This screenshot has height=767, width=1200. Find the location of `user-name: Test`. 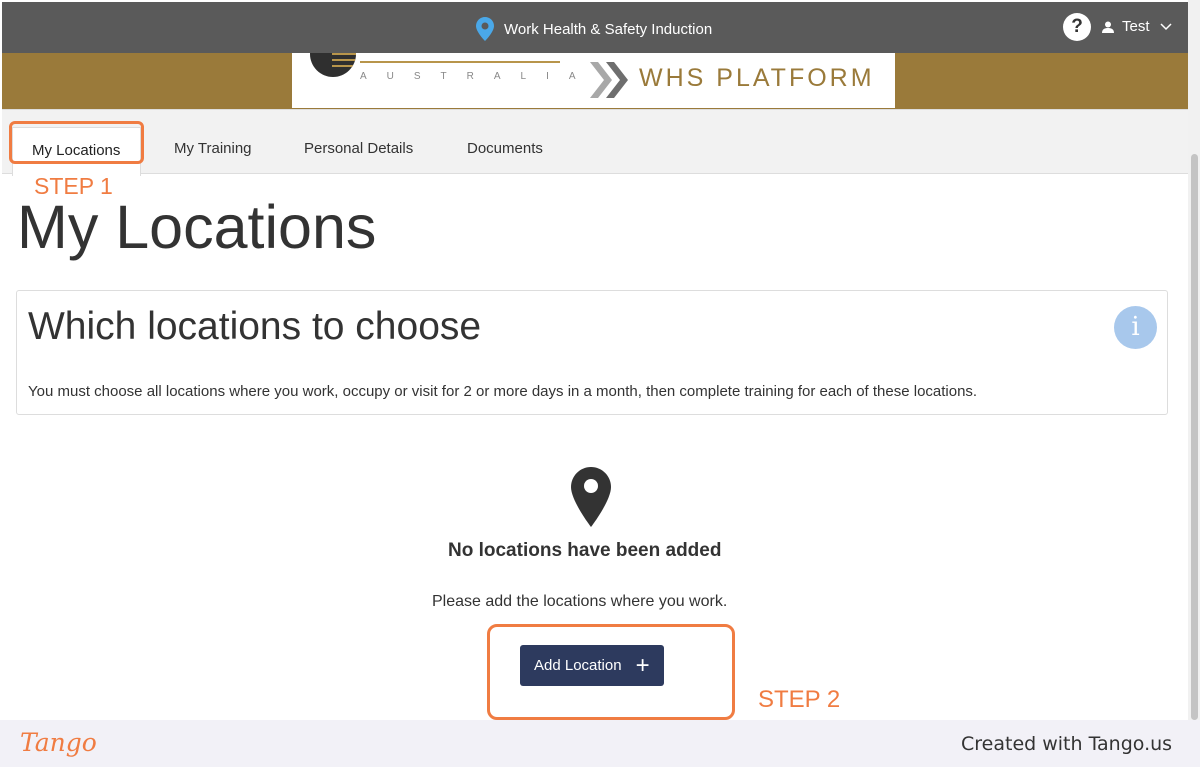

user-name: Test is located at coordinates (1136, 26).